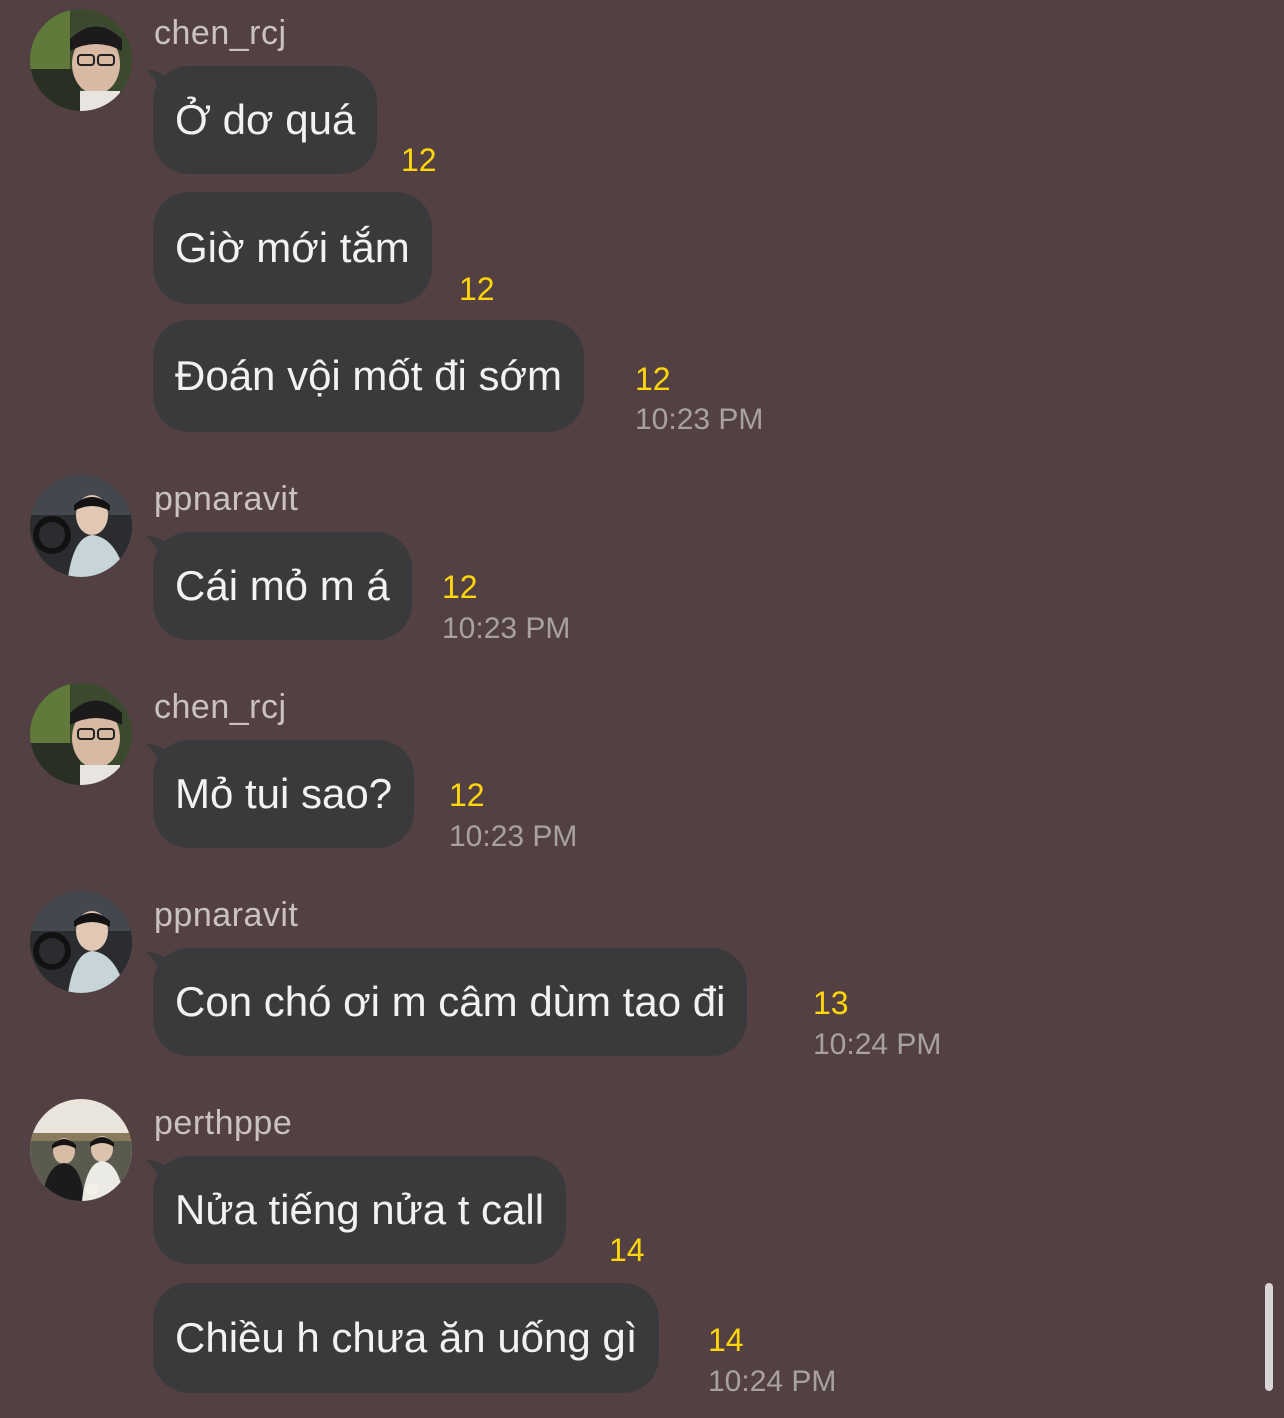  I want to click on message-text: Mỏ tui sao?, so click(284, 793).